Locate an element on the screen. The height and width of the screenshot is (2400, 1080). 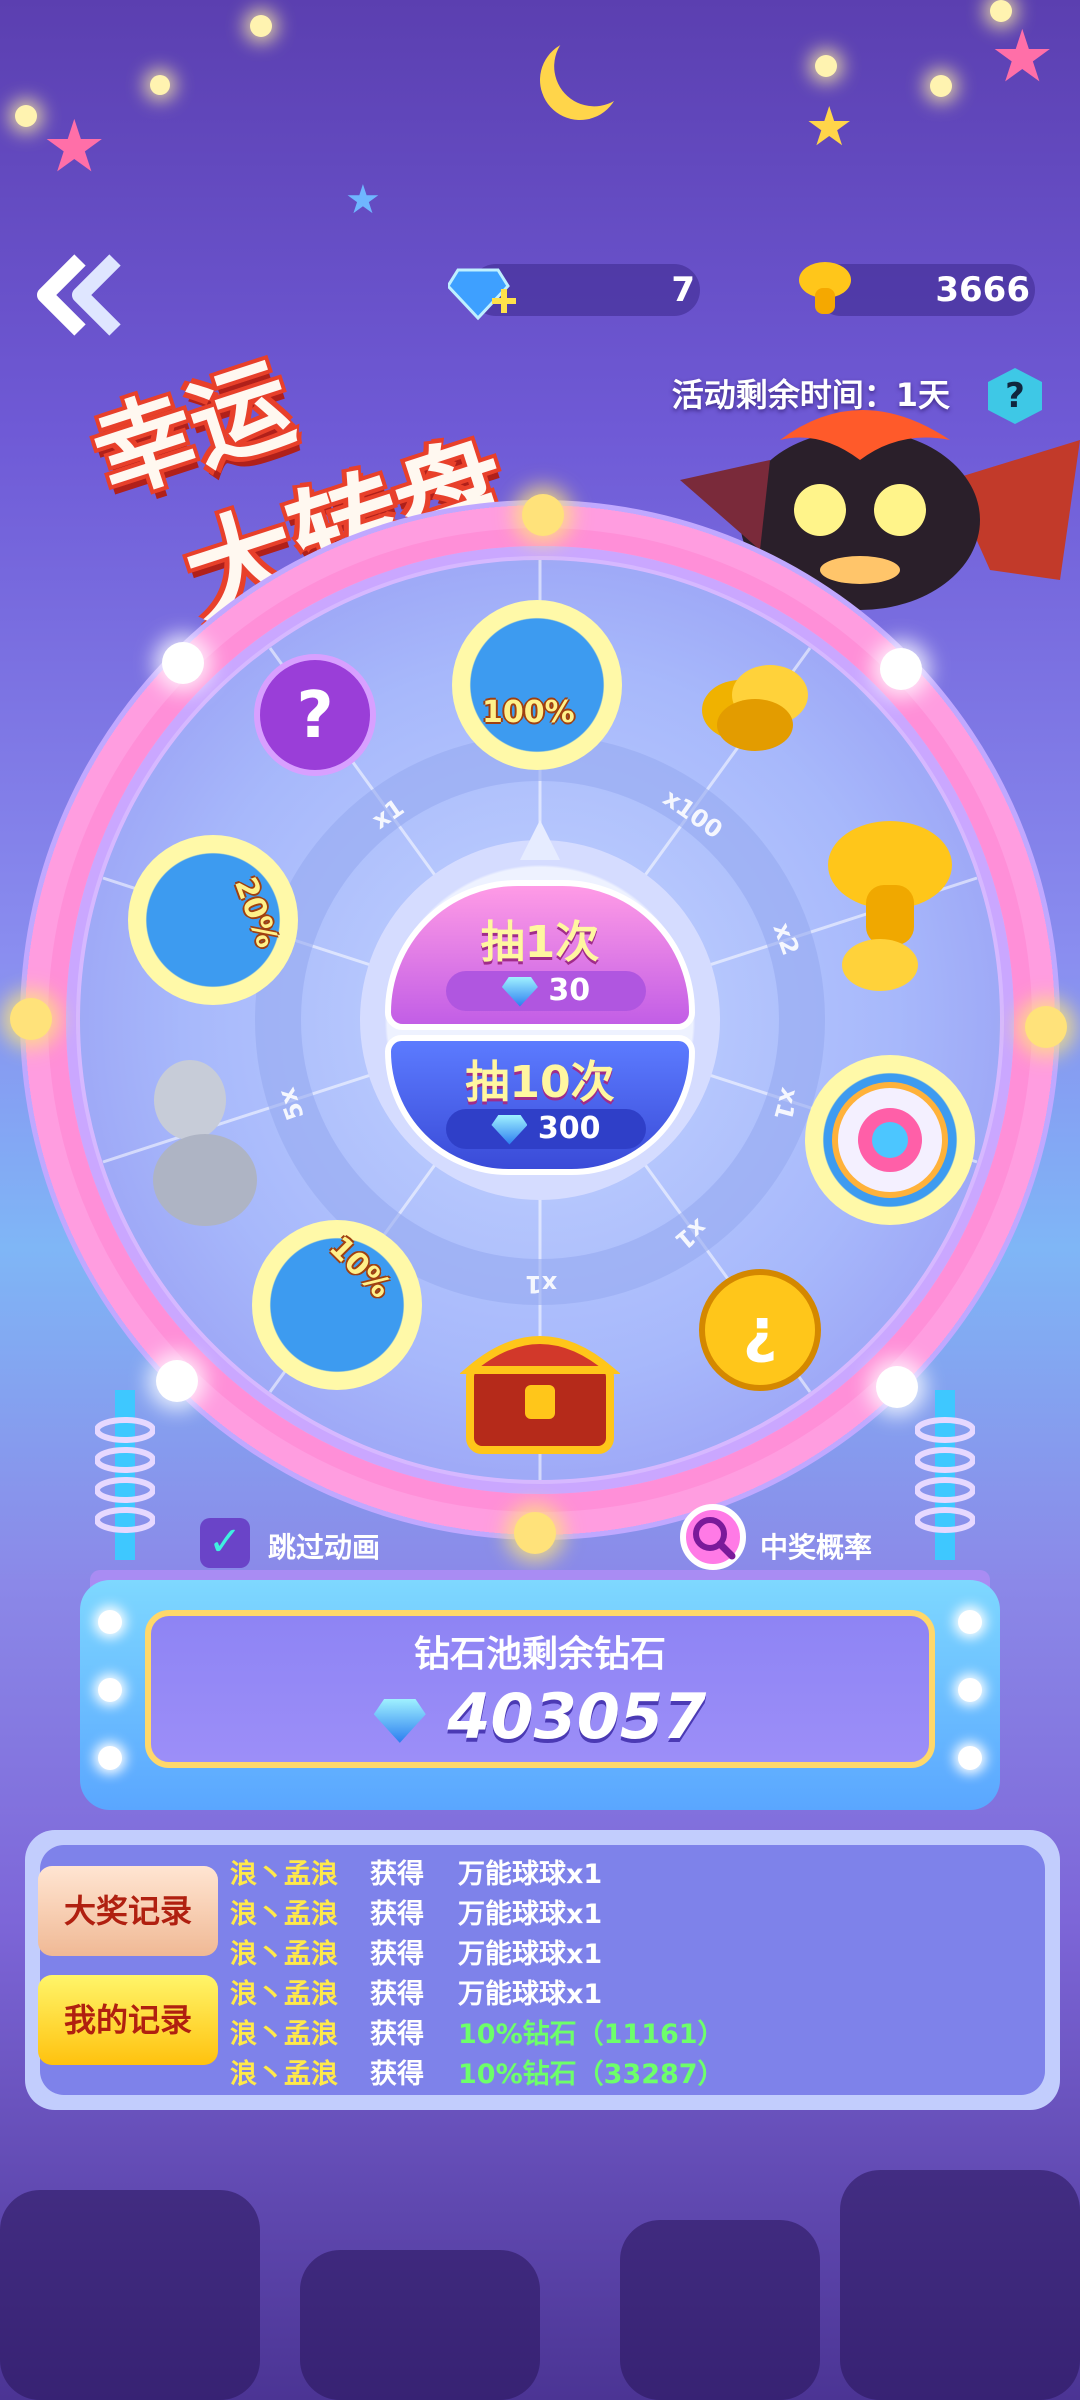
record-row: 浪丶孟浪 获得 10%钻石（11161） is located at coordinates (630, 2032).